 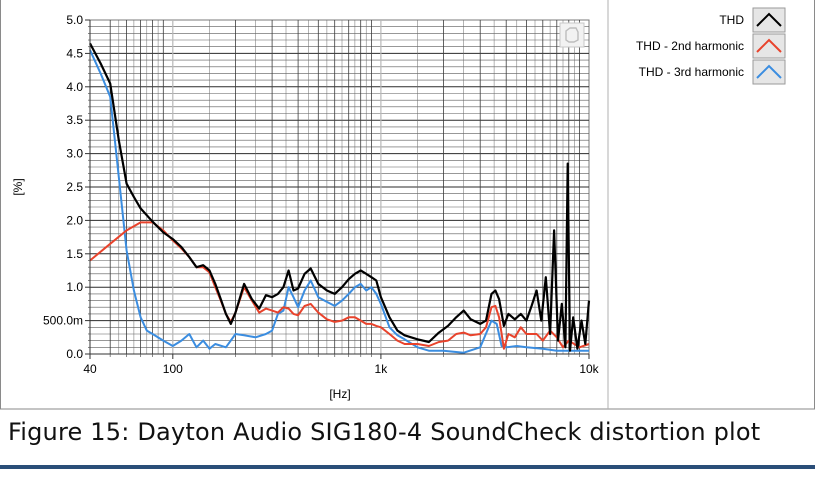 I want to click on graph-palette-icon, so click(x=572, y=35).